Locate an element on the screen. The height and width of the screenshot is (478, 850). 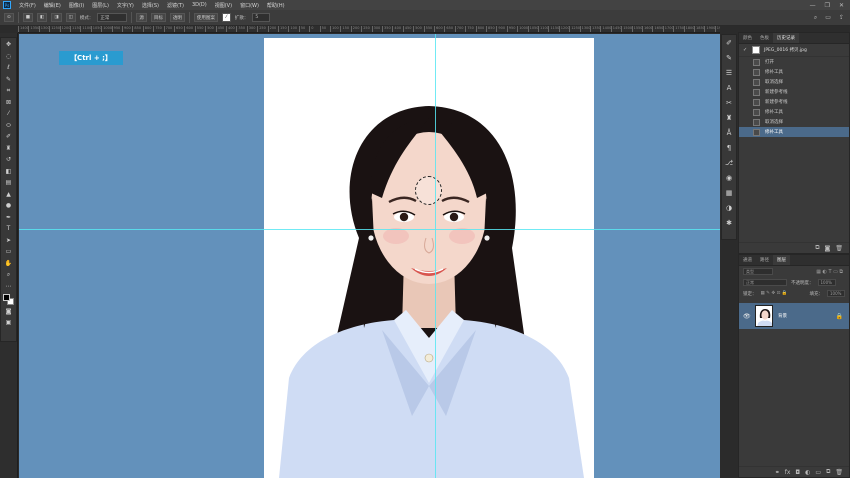
trash-icon: 🗑 is located at coordinates (839, 248).